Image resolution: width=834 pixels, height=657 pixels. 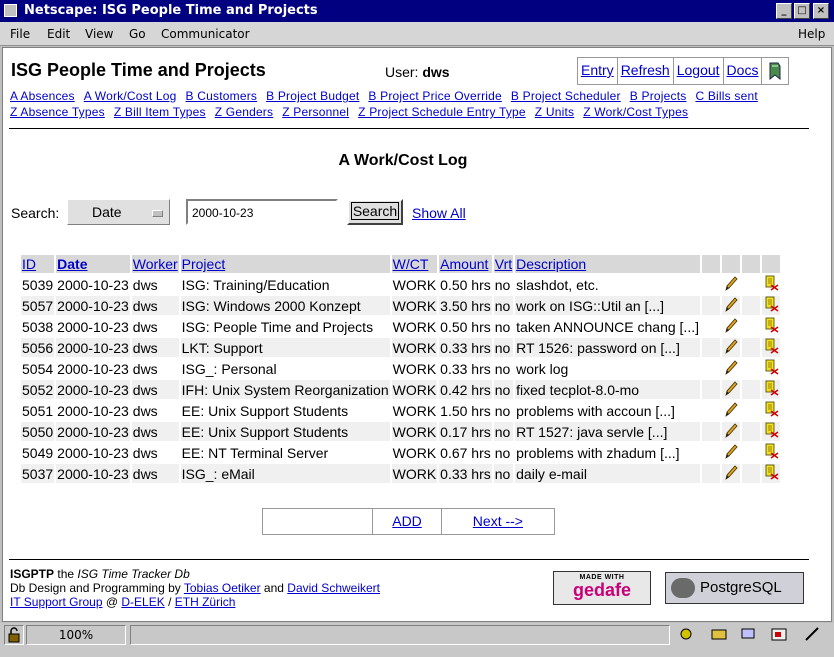 I want to click on author-oetiker-link: Tobias Oetiker, so click(x=222, y=588).